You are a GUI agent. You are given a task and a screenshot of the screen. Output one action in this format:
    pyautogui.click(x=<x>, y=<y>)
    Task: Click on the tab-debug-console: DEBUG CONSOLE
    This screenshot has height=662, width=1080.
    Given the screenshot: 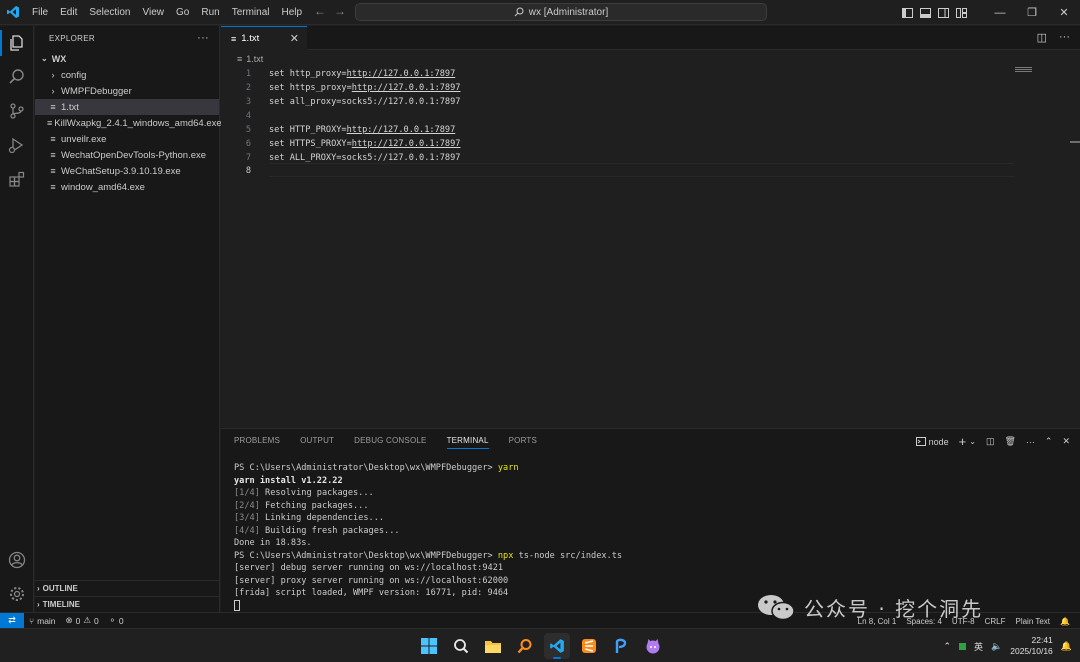 What is the action you would take?
    pyautogui.click(x=390, y=442)
    